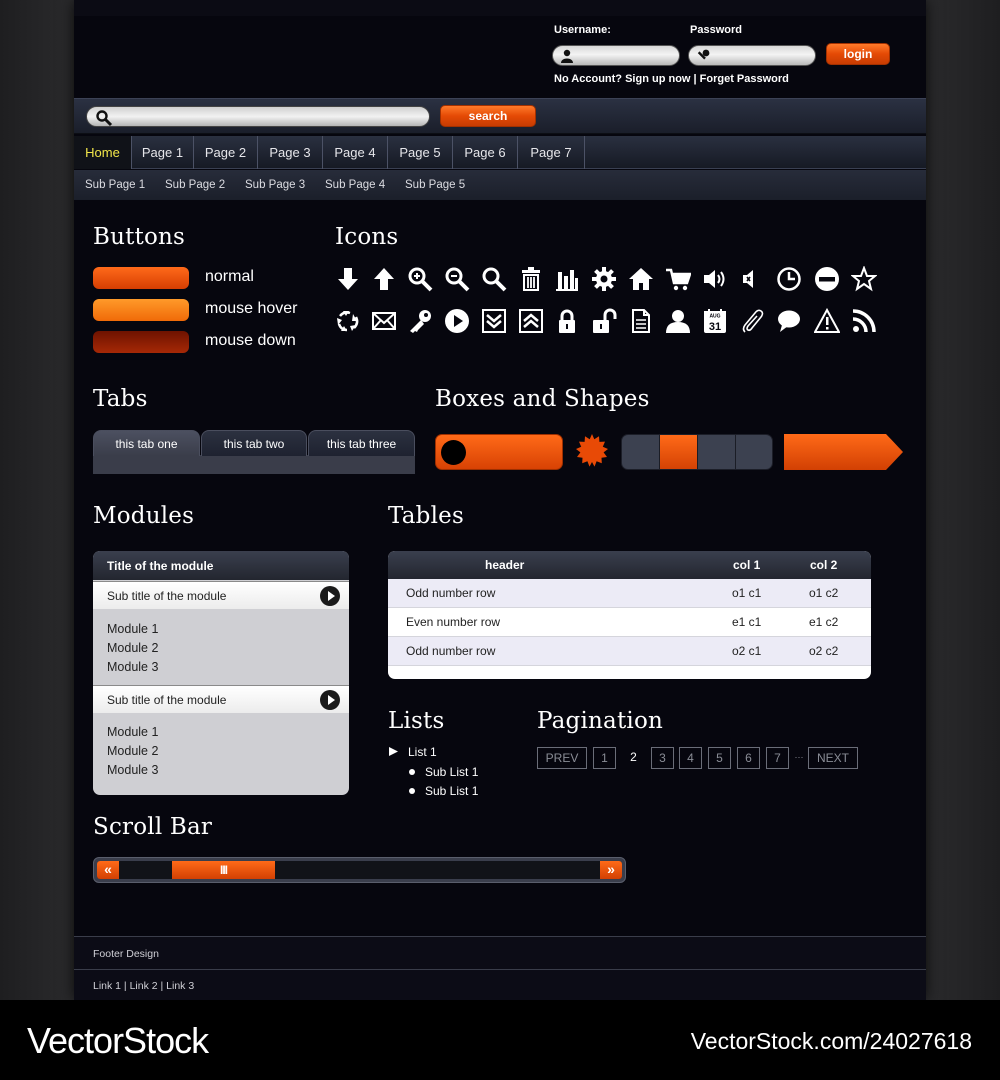 The image size is (1000, 1080). Describe the element at coordinates (422, 752) in the screenshot. I see `list-item: List 1` at that location.